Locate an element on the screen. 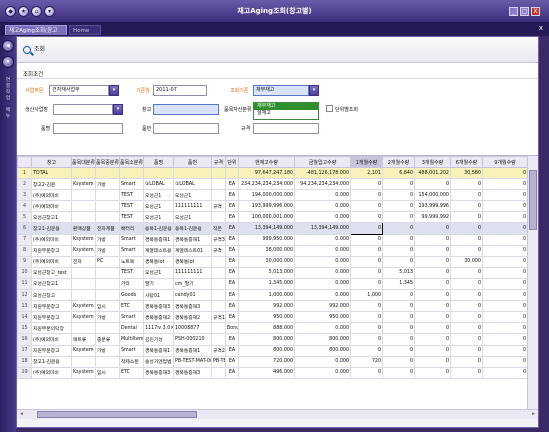 Image resolution: width=549 pixels, height=432 pixels. table-cell: 오성근창고_test is located at coordinates (51, 272).